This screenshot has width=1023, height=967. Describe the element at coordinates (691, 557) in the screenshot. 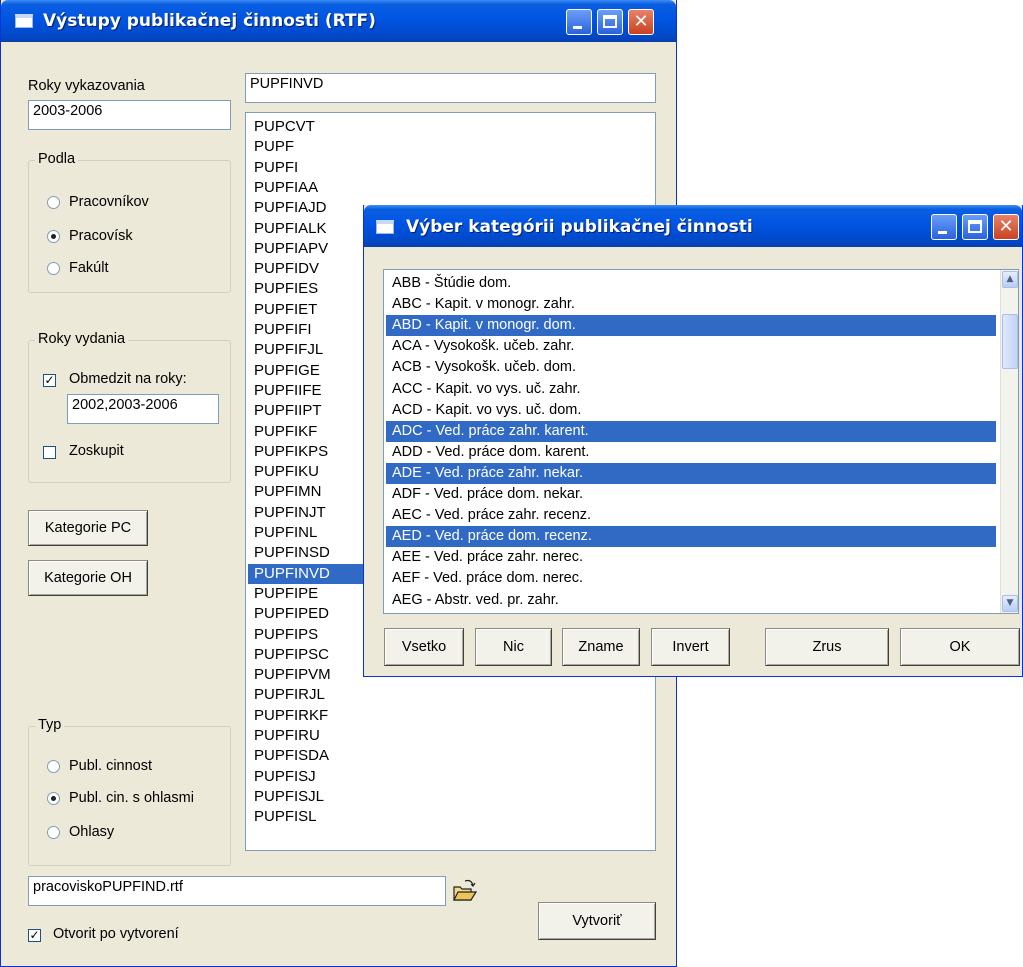

I see `category-list-item: AEE - Ved. práce zahr. nerec.` at that location.